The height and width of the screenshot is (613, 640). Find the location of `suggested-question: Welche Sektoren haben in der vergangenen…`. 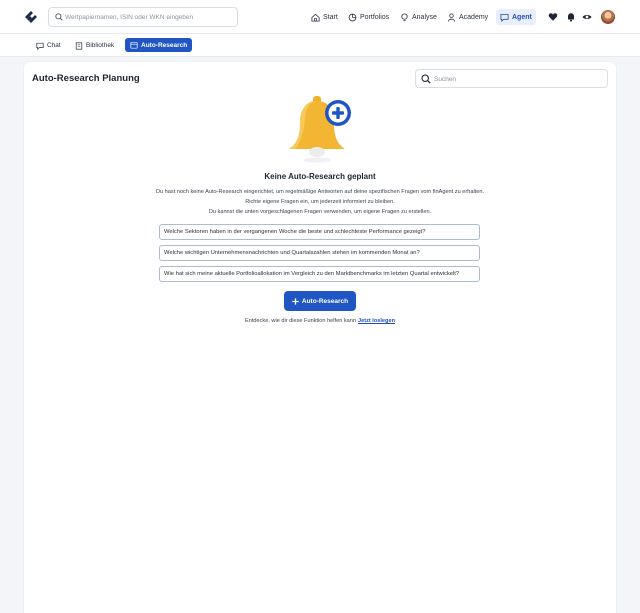

suggested-question: Welche Sektoren haben in der vergangenen… is located at coordinates (319, 232).